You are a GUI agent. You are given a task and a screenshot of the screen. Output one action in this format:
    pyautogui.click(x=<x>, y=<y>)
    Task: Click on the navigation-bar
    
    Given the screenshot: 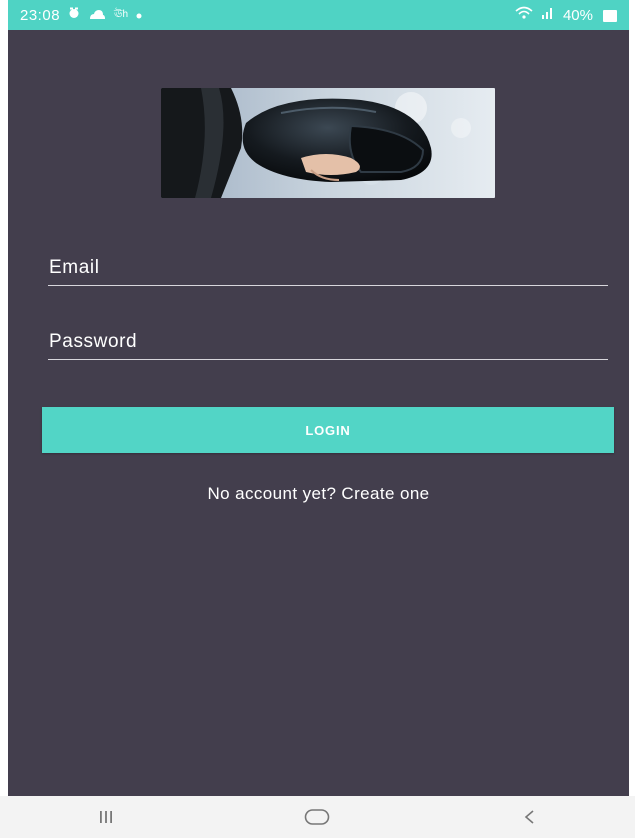 What is the action you would take?
    pyautogui.click(x=317, y=817)
    